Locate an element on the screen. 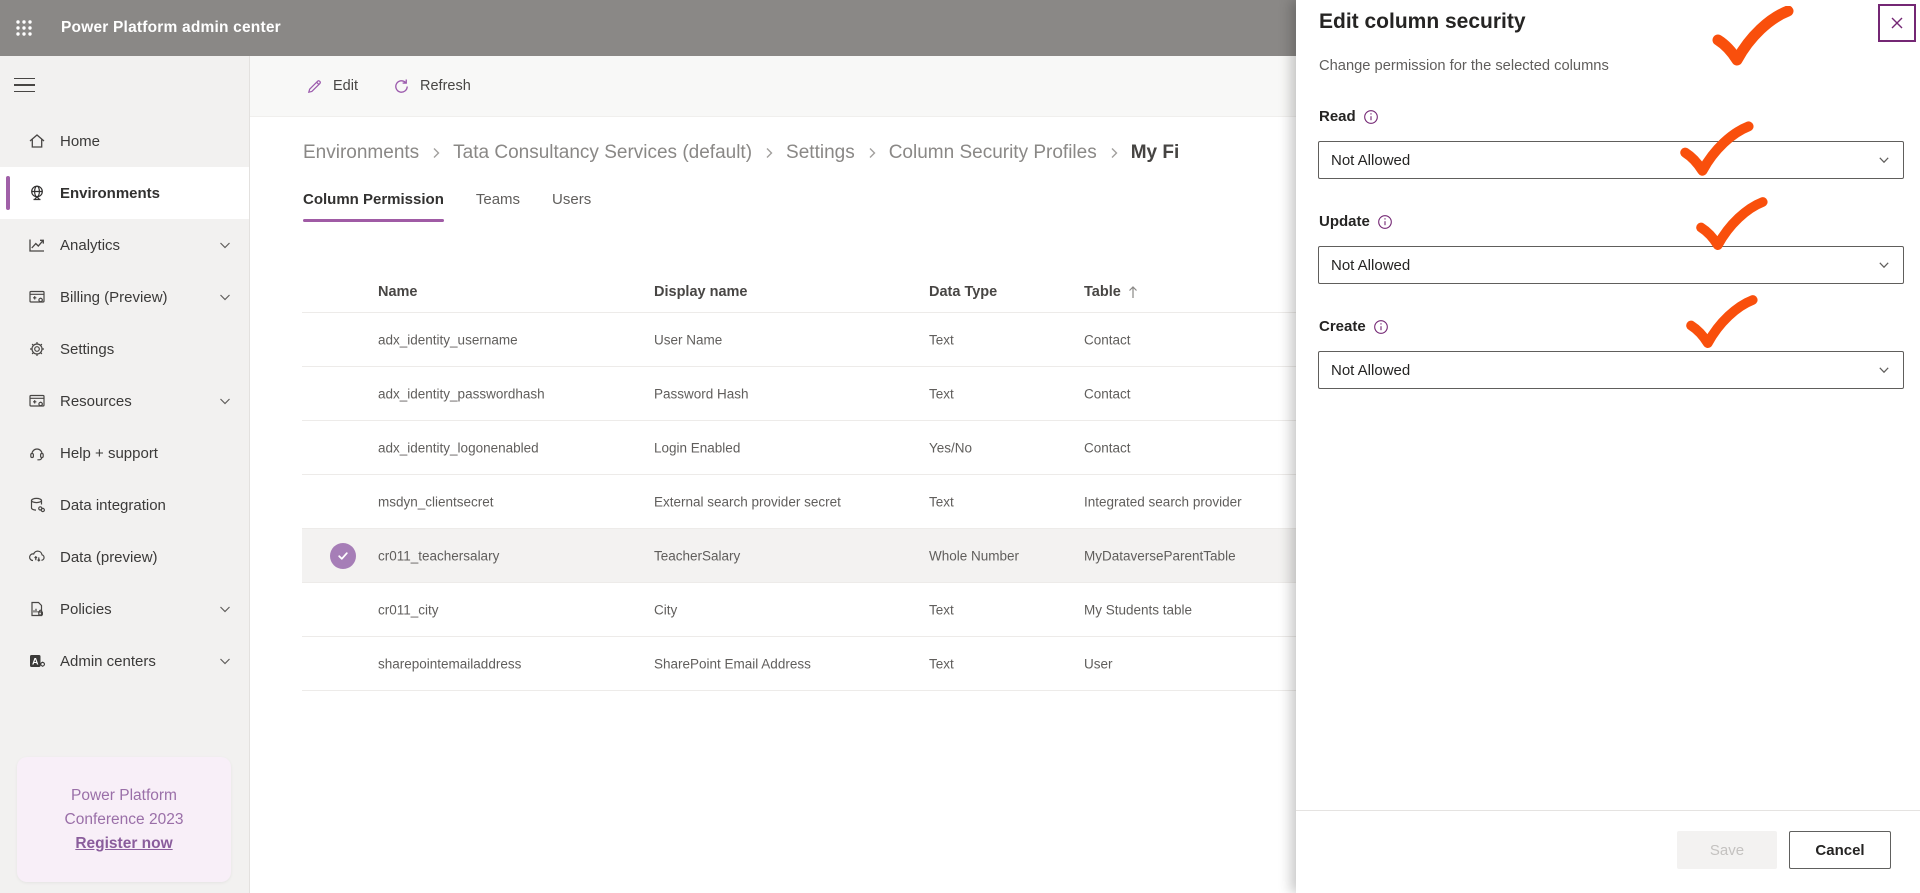 The image size is (1920, 893). column-header-data-type: Data Type is located at coordinates (963, 292).